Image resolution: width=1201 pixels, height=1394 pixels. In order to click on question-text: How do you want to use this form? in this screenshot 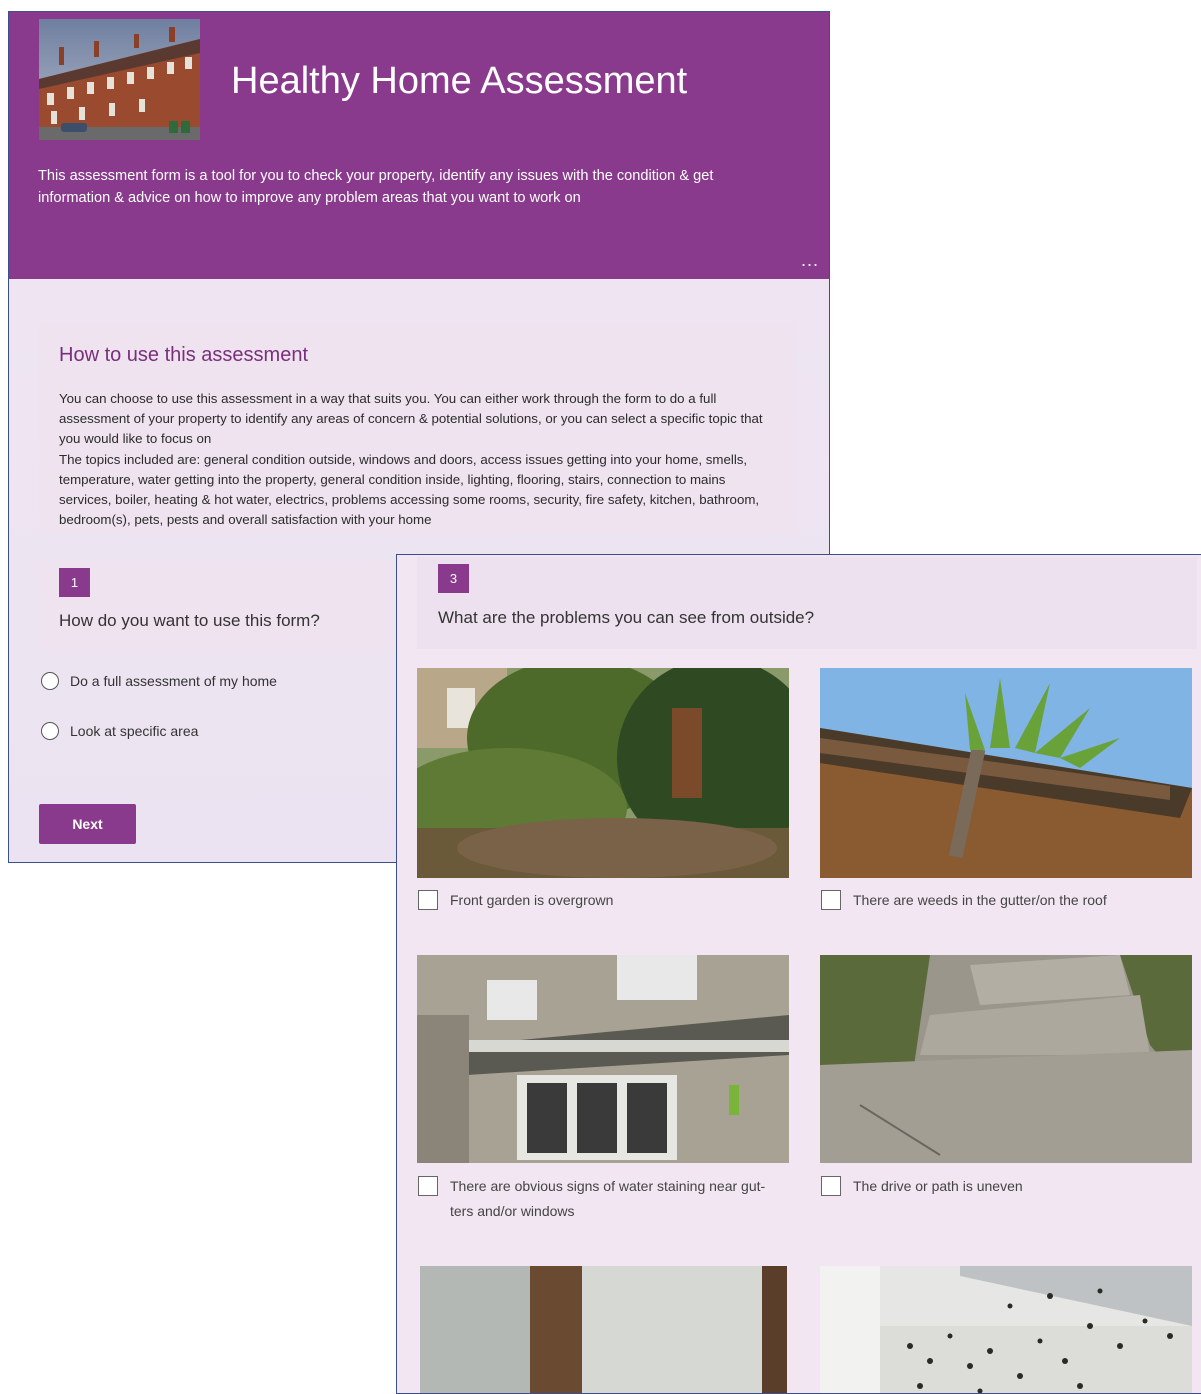, I will do `click(189, 620)`.